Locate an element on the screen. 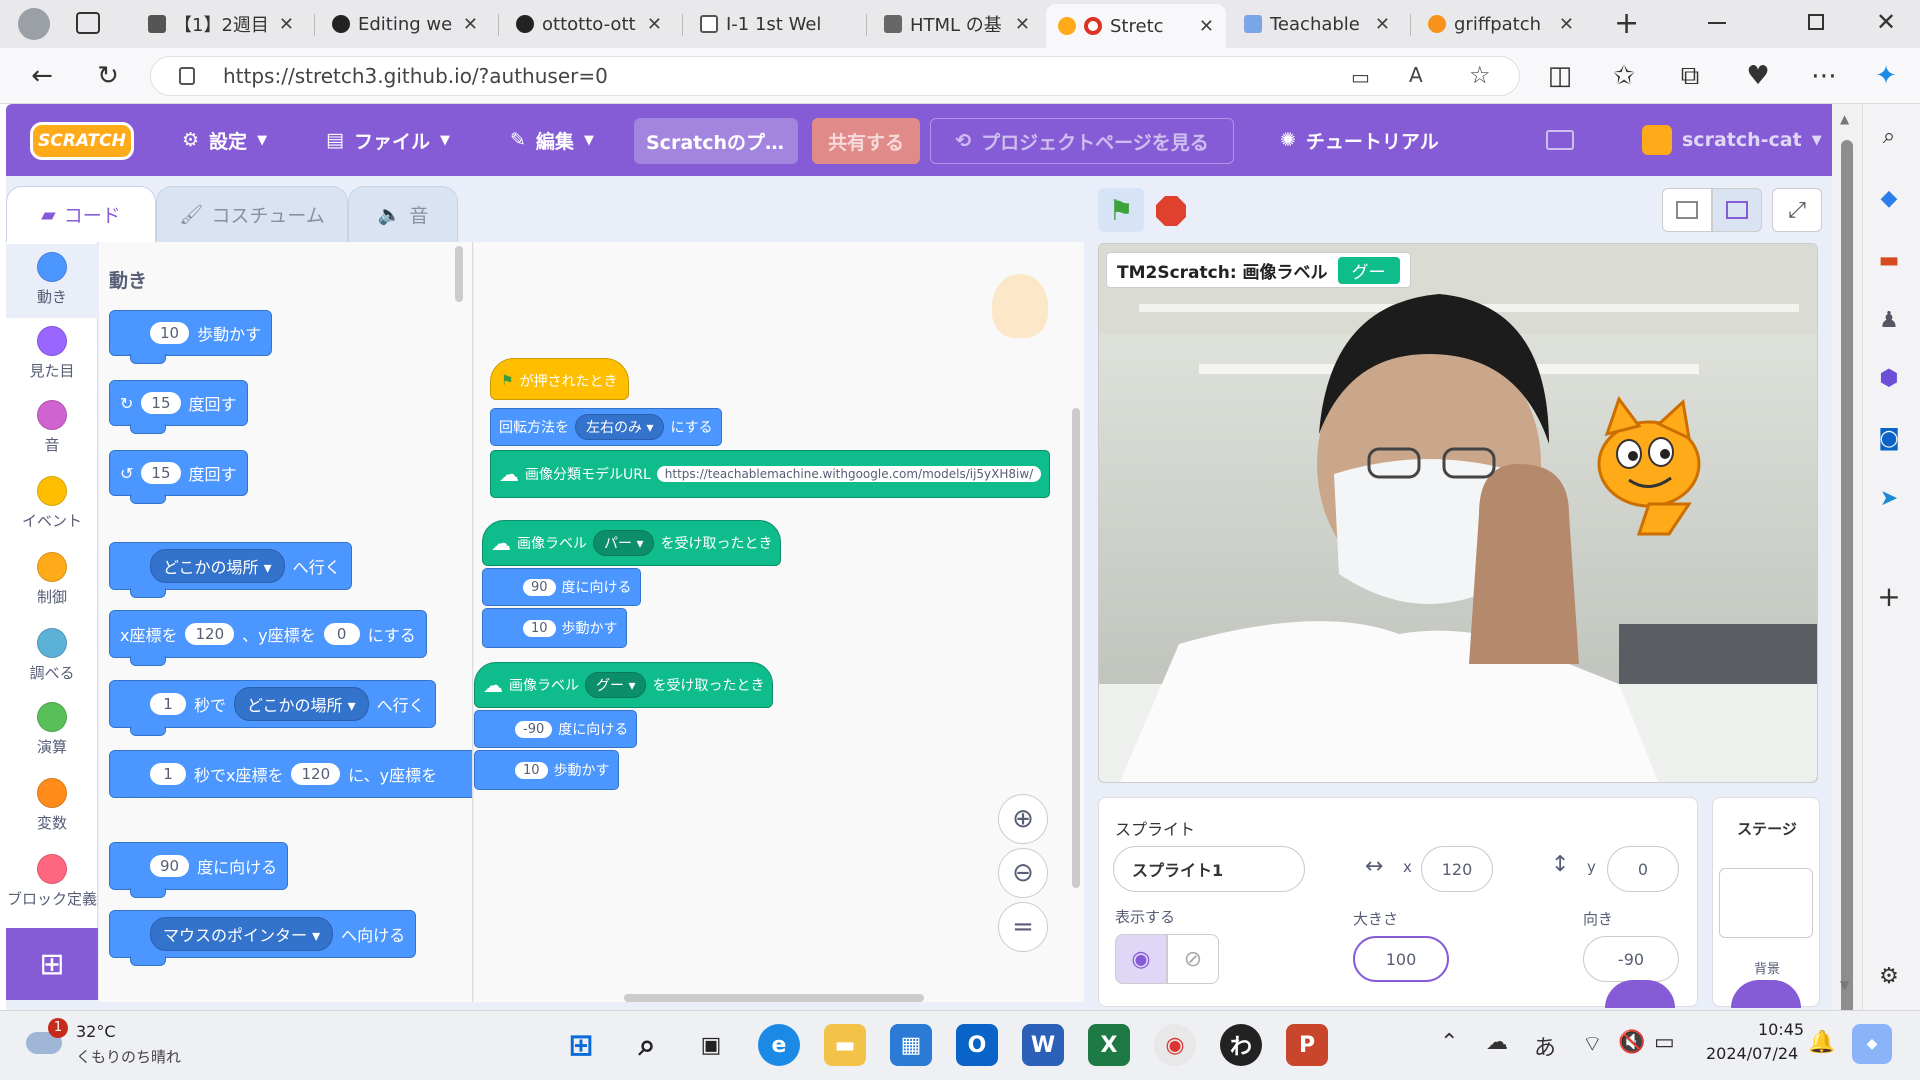 This screenshot has width=1920, height=1080. glide-xy-block: 1 秒でx座標を 120 に、y座標を is located at coordinates (290, 774).